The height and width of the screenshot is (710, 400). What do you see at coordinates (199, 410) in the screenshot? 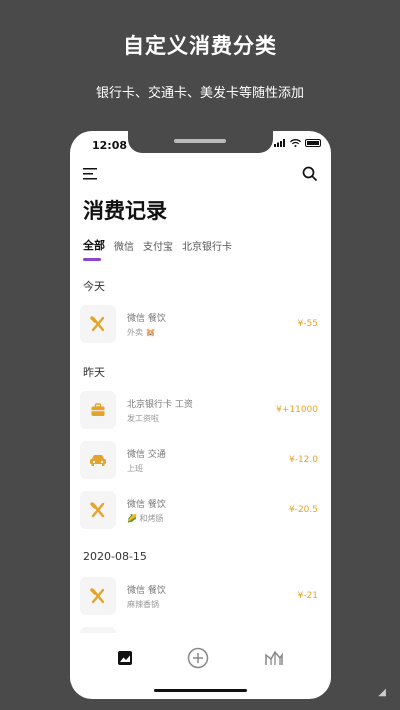
I see `transaction-row: 北京银行卡 工资 发工资啦 ¥+11000` at bounding box center [199, 410].